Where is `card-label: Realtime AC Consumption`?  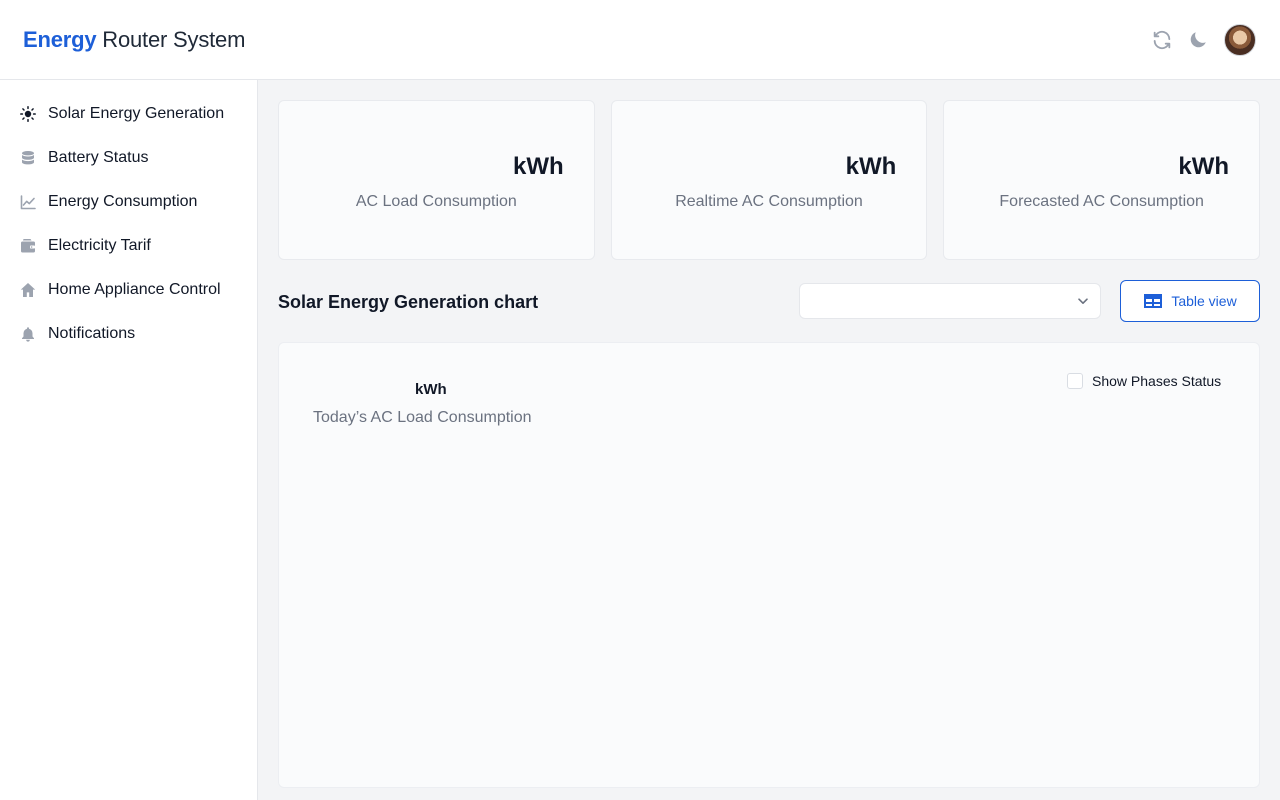 card-label: Realtime AC Consumption is located at coordinates (769, 201).